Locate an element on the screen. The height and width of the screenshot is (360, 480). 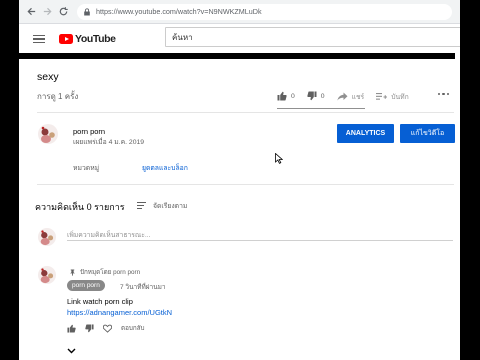
youtube-logo: YouTube is located at coordinates (87, 39).